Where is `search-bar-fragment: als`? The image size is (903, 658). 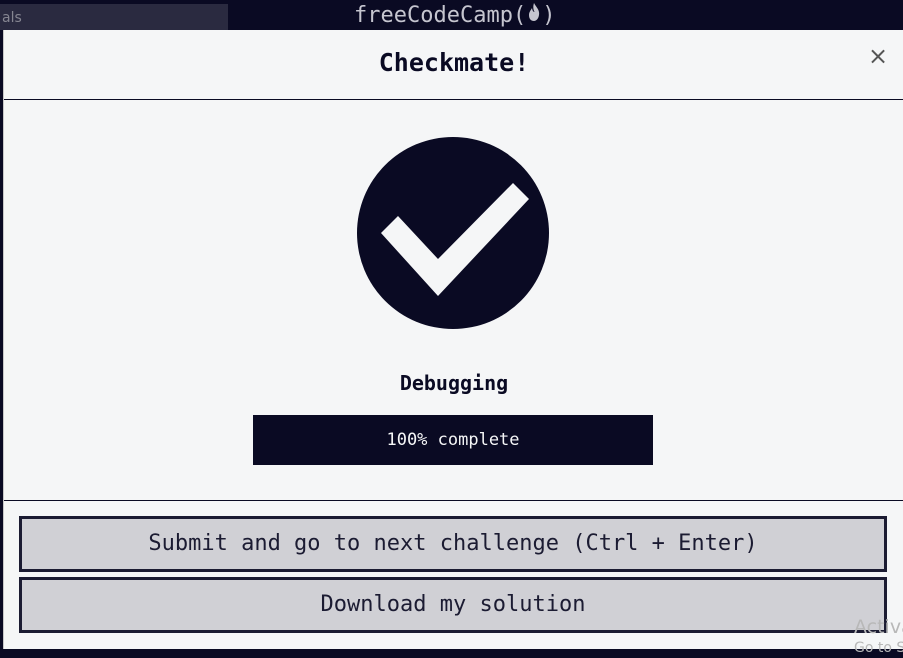 search-bar-fragment: als is located at coordinates (114, 17).